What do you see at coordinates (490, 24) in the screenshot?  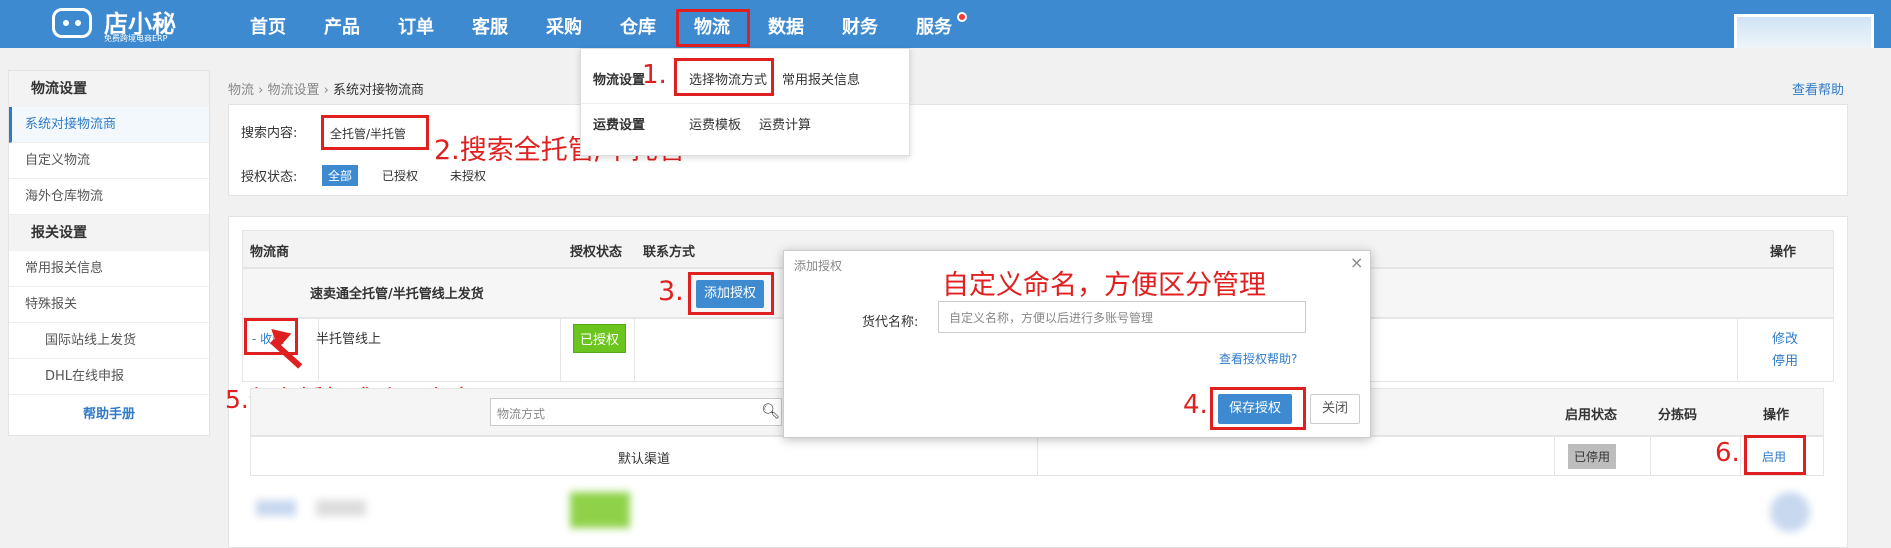 I see `nav-item-service: 客服` at bounding box center [490, 24].